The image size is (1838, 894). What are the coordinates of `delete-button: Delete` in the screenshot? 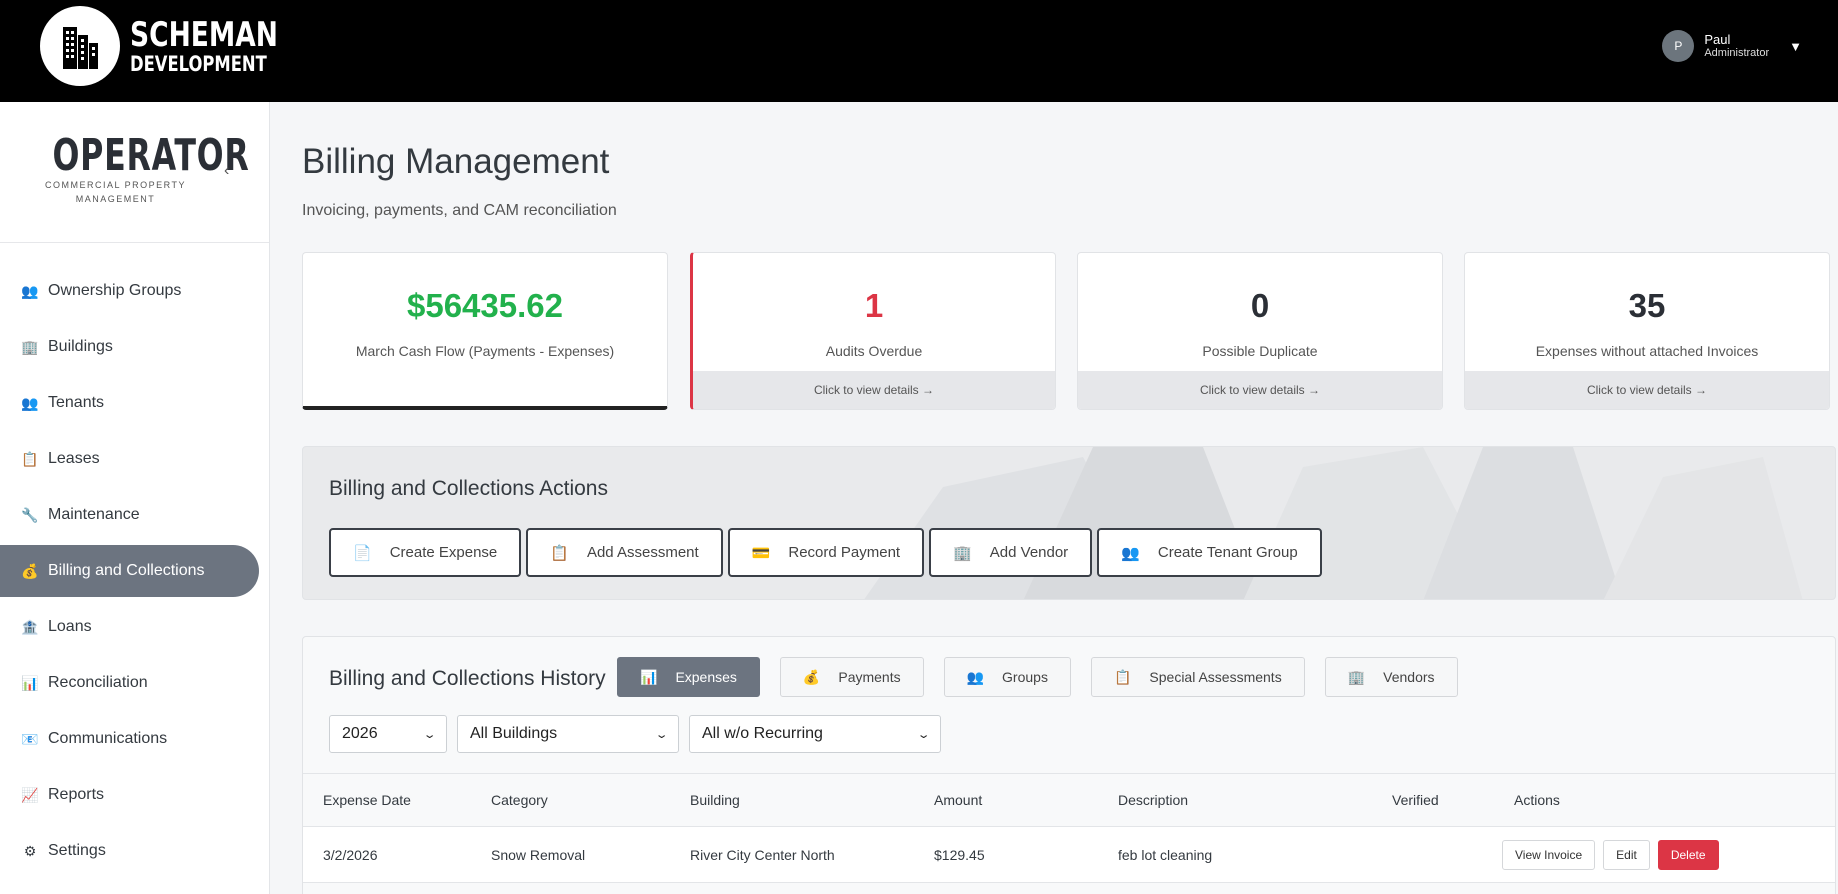 It's located at (1688, 854).